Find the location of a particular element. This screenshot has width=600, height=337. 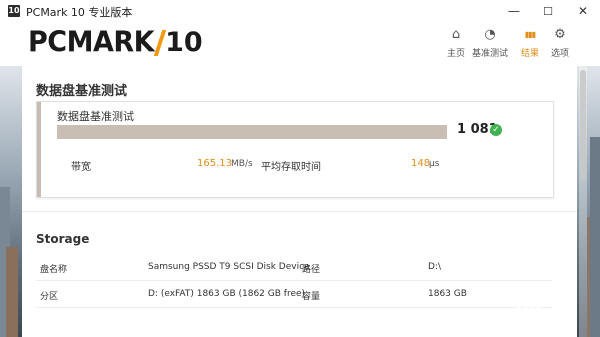

score-bar-fill is located at coordinates (252, 132).